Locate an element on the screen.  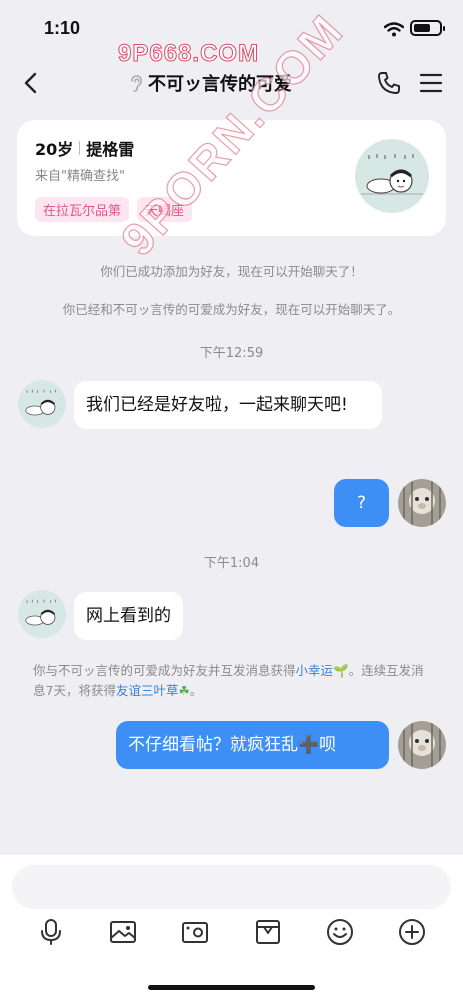
ear-icon is located at coordinates (136, 83).